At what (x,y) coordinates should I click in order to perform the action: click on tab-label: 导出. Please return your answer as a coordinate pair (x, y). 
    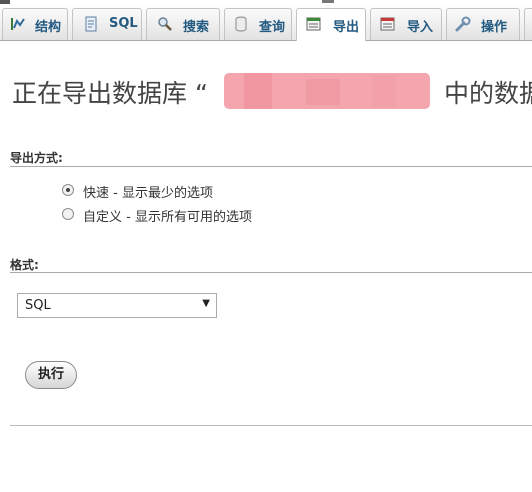
    Looking at the image, I should click on (346, 27).